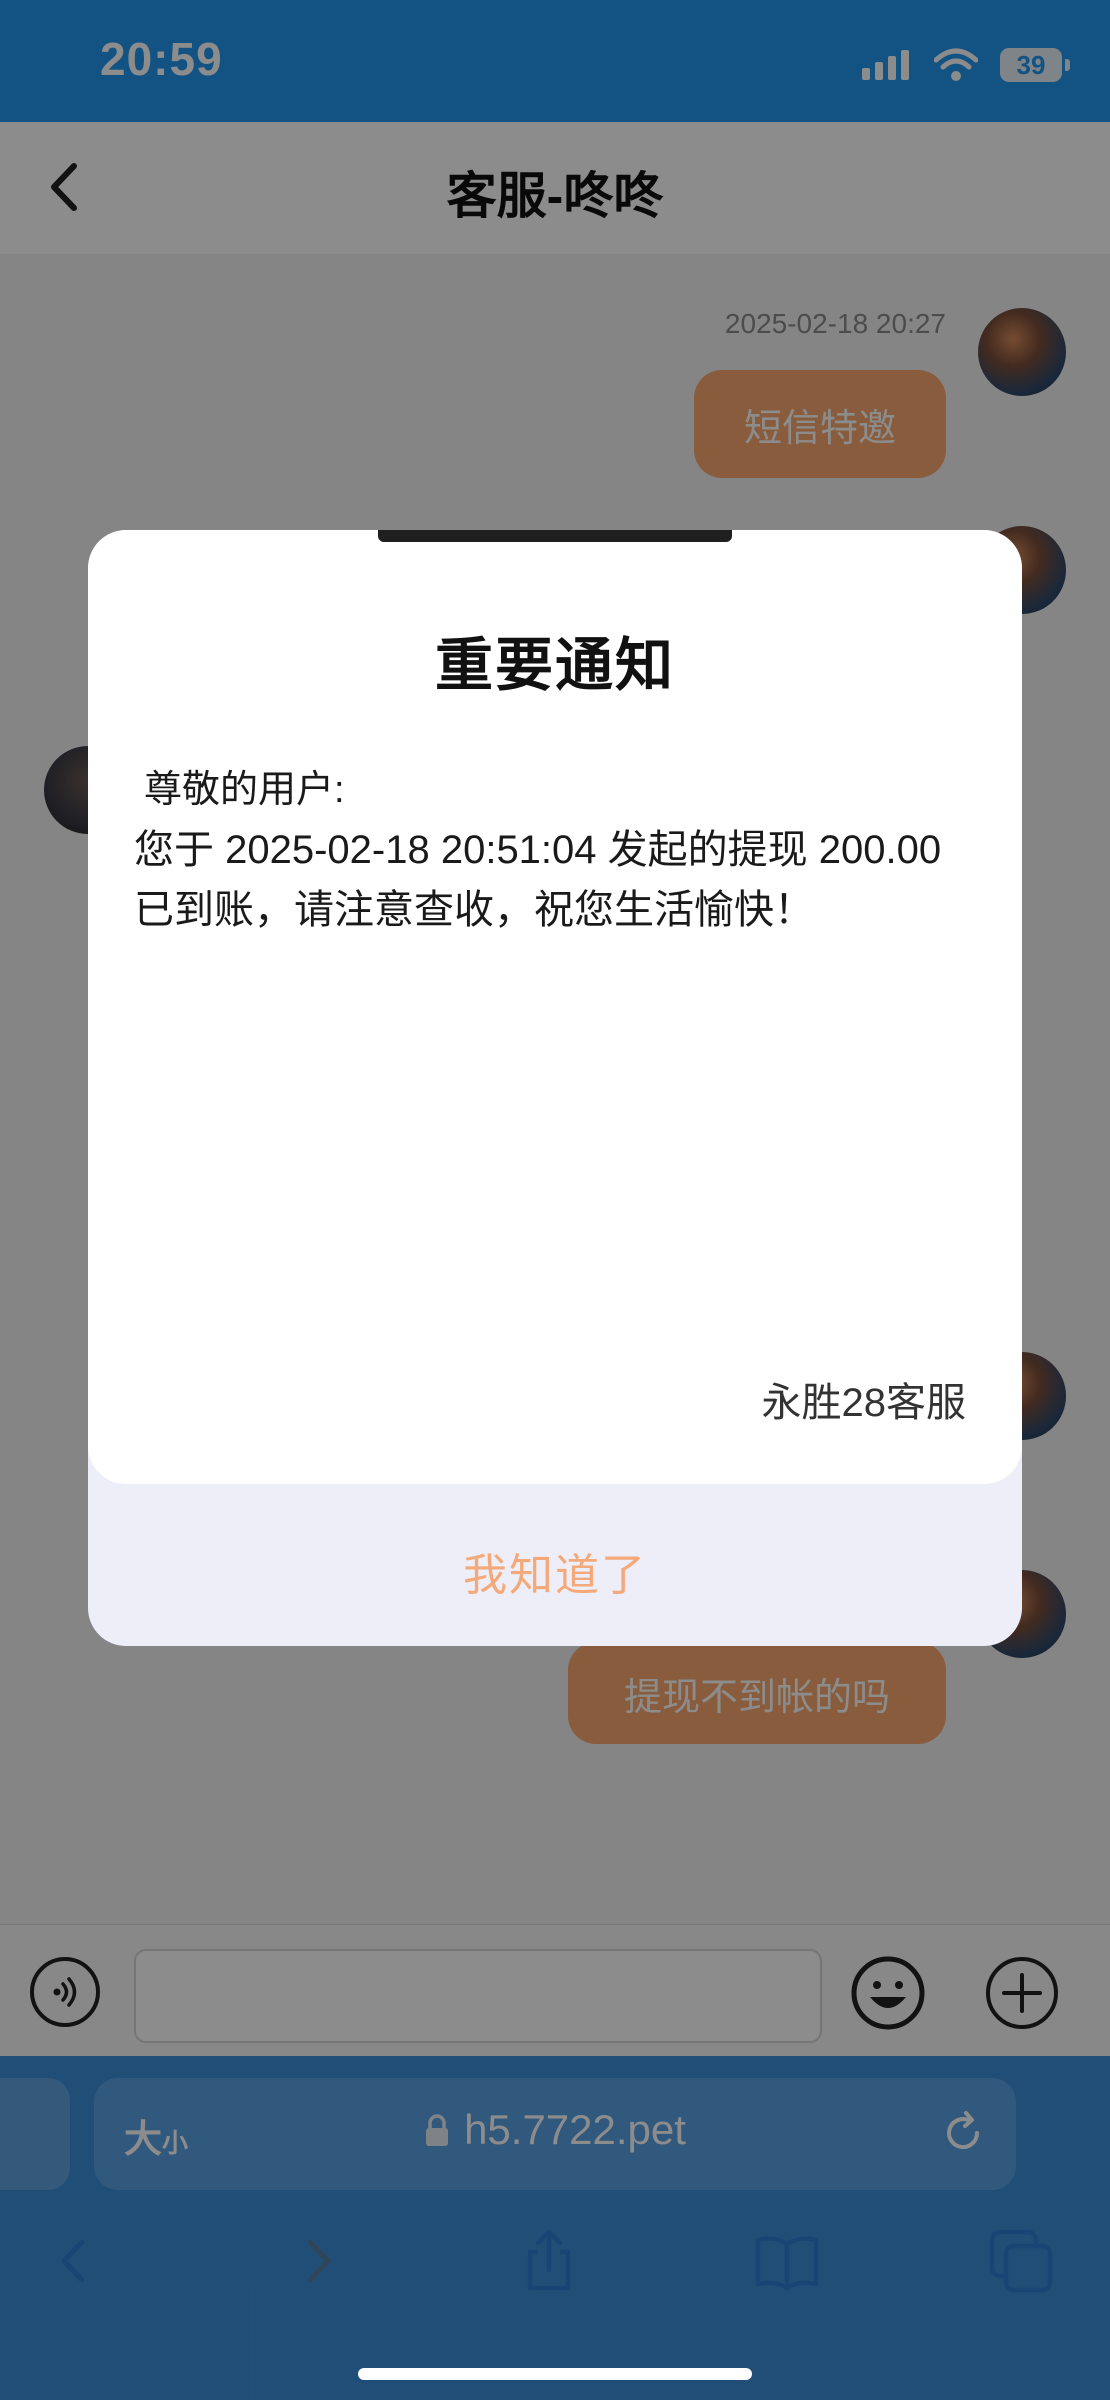  What do you see at coordinates (554, 665) in the screenshot?
I see `dialog-title: 重要通知` at bounding box center [554, 665].